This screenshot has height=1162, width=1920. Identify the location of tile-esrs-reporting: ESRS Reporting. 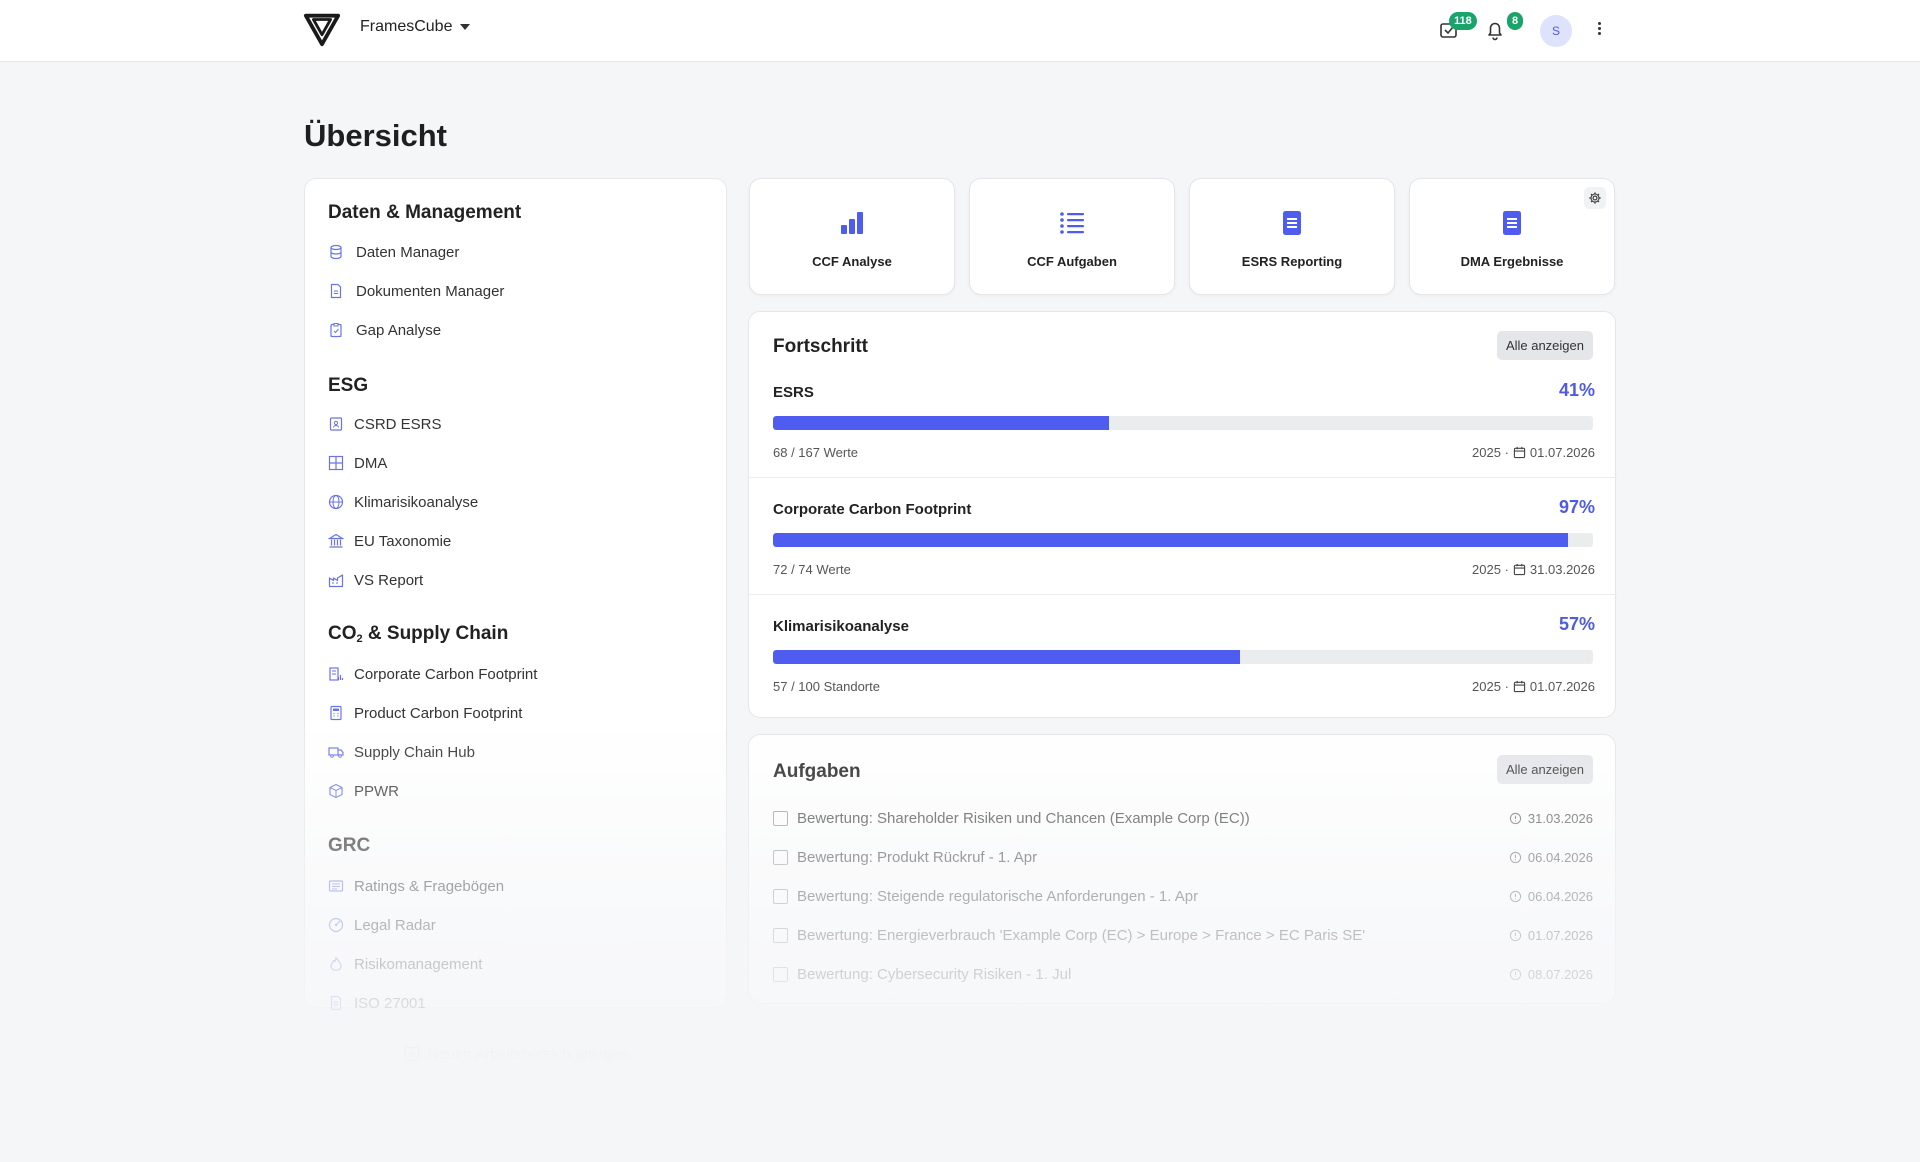
(1292, 236).